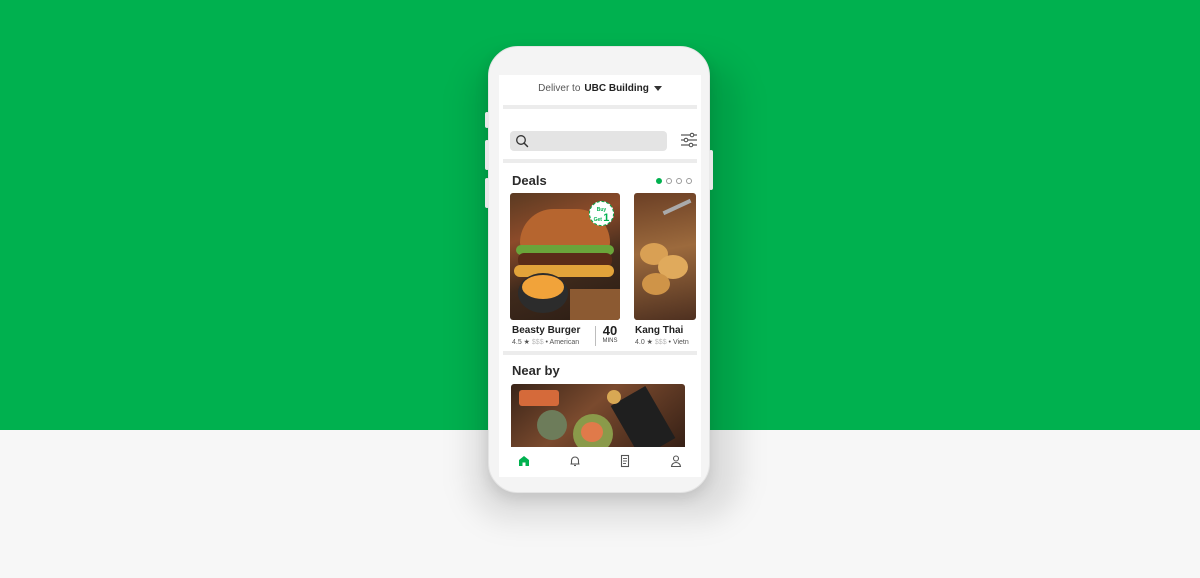 This screenshot has height=578, width=1200. I want to click on home-icon, so click(524, 461).